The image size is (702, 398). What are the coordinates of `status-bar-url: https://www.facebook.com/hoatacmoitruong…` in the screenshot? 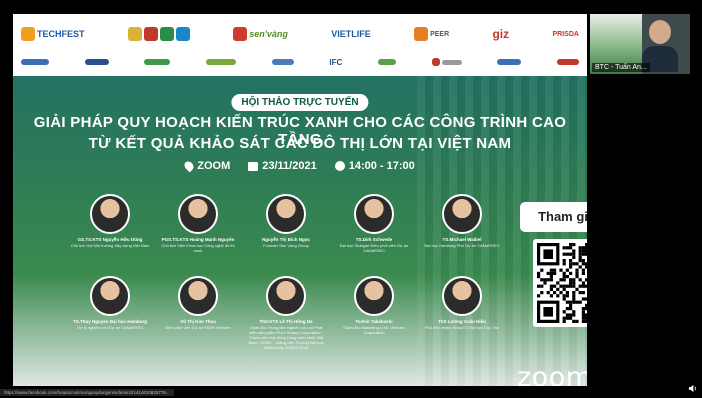 It's located at (87, 392).